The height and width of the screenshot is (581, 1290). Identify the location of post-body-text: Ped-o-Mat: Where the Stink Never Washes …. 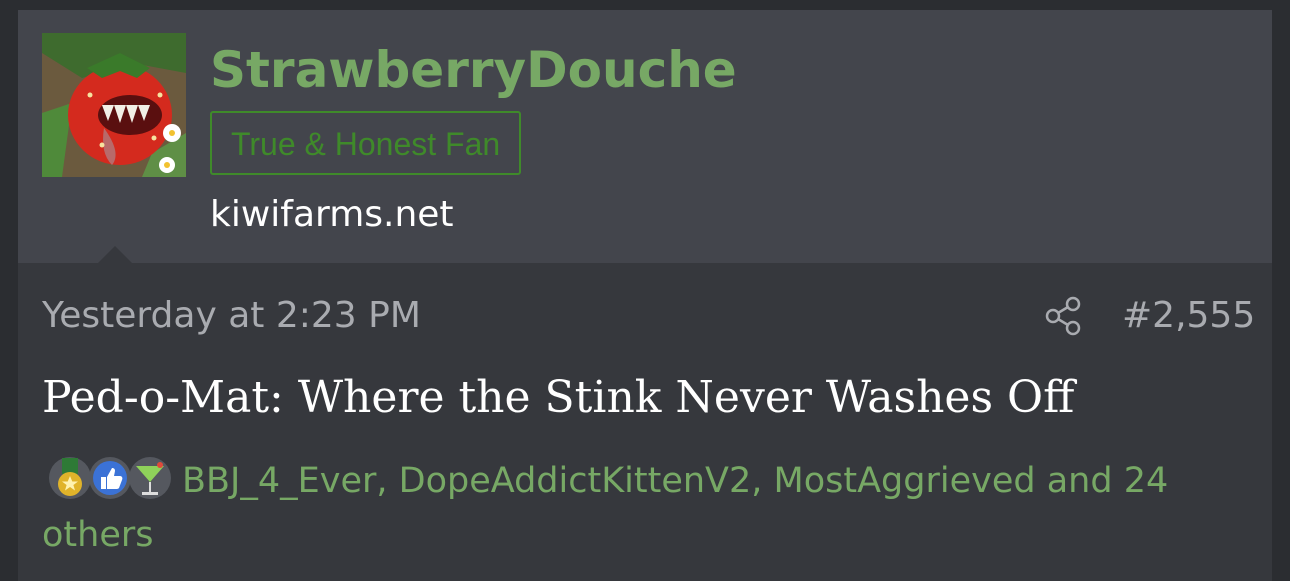
(558, 397).